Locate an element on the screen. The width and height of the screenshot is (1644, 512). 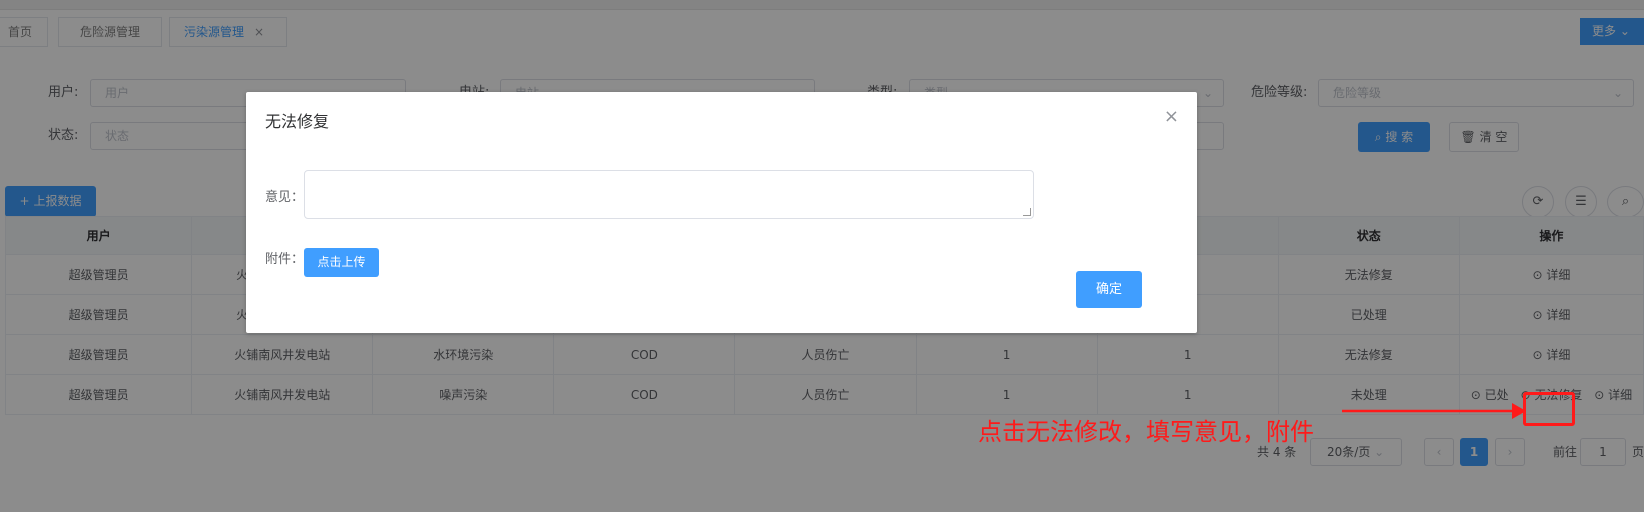
attachment-label: 附件： is located at coordinates (285, 259).